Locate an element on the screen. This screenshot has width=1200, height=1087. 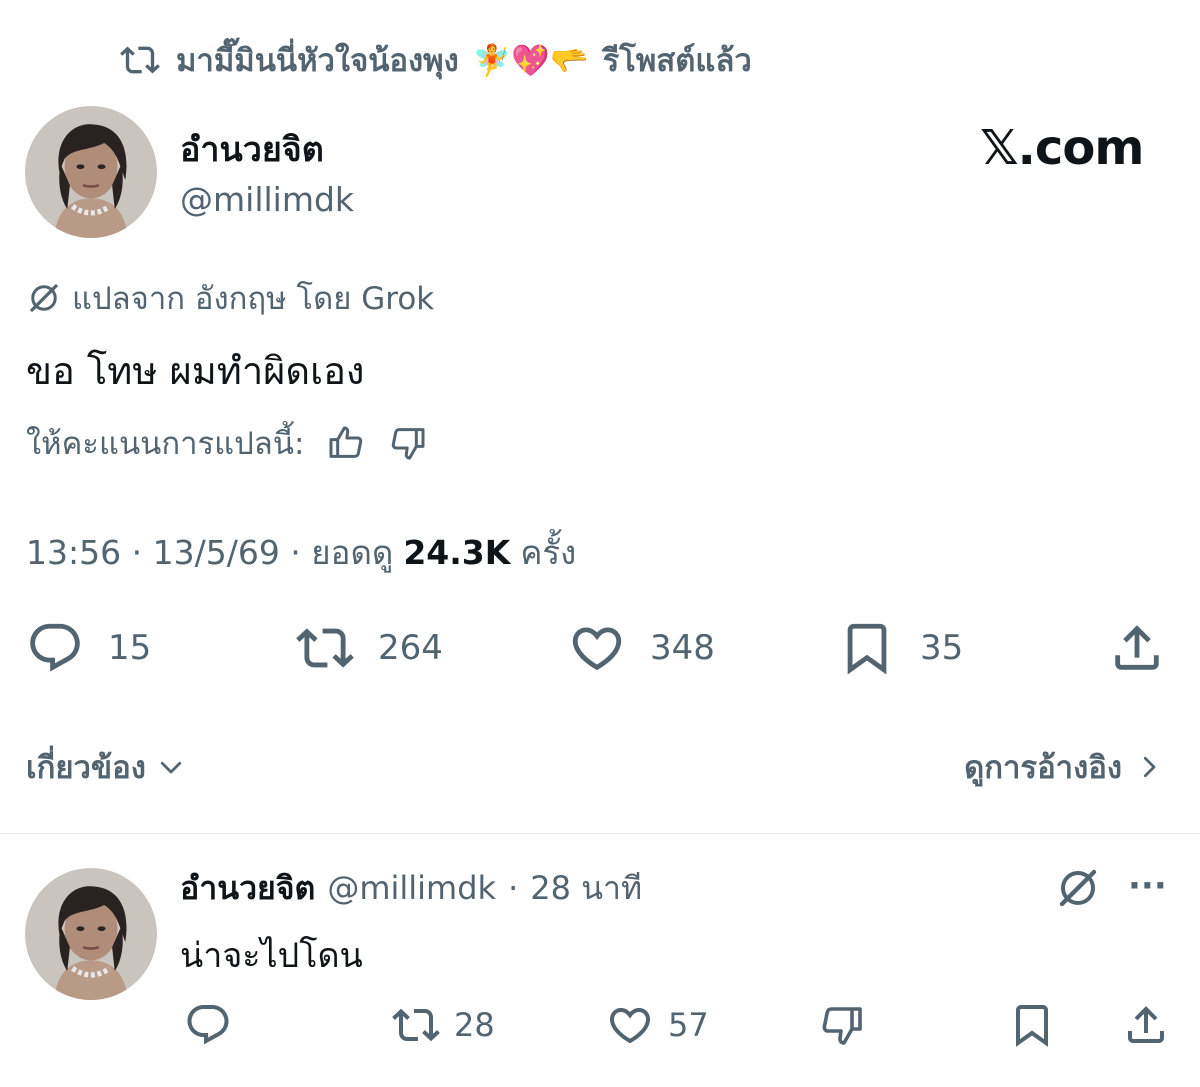
reply-action: 15 is located at coordinates (88, 648).